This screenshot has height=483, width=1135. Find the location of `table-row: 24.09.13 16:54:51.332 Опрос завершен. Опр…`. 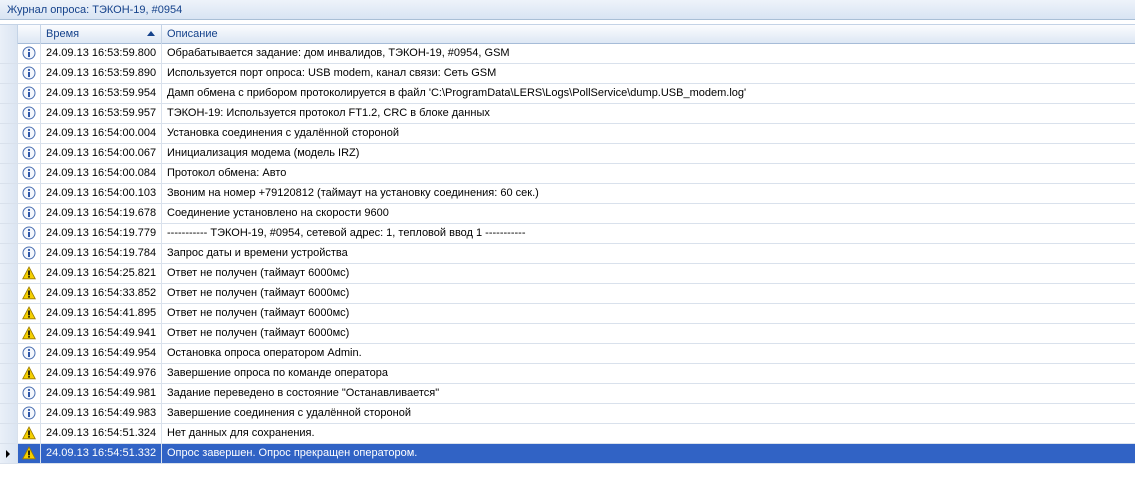

table-row: 24.09.13 16:54:51.332 Опрос завершен. Опр… is located at coordinates (567, 454).